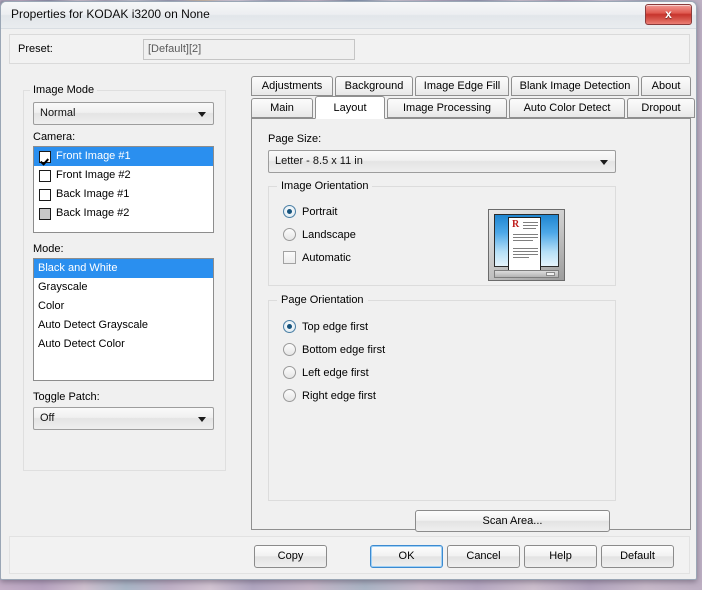 The width and height of the screenshot is (702, 590). What do you see at coordinates (289, 372) in the screenshot?
I see `radio-left-edge-first-icon` at bounding box center [289, 372].